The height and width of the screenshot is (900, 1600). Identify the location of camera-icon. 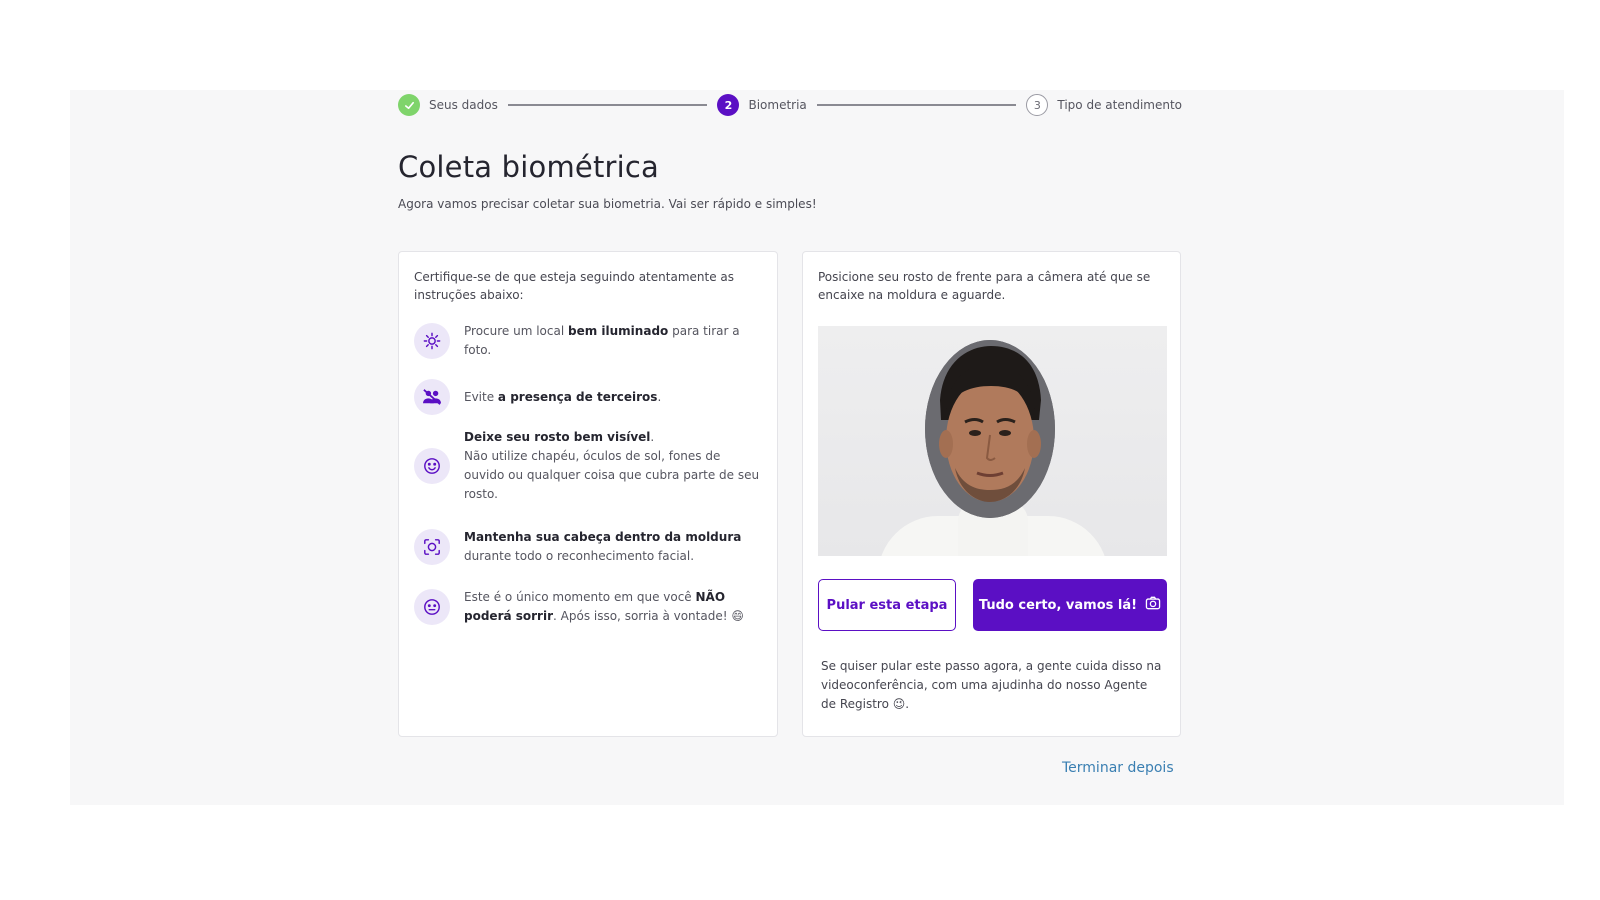
(1153, 605).